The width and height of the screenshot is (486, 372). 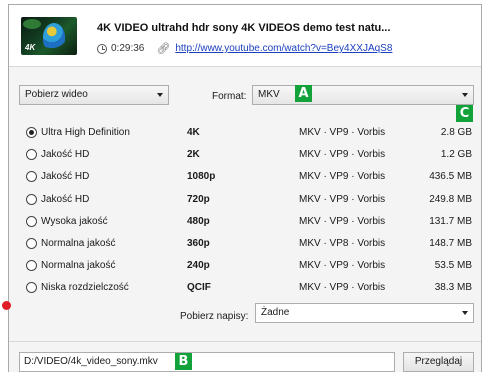 I want to click on badge-a: A, so click(x=303, y=93).